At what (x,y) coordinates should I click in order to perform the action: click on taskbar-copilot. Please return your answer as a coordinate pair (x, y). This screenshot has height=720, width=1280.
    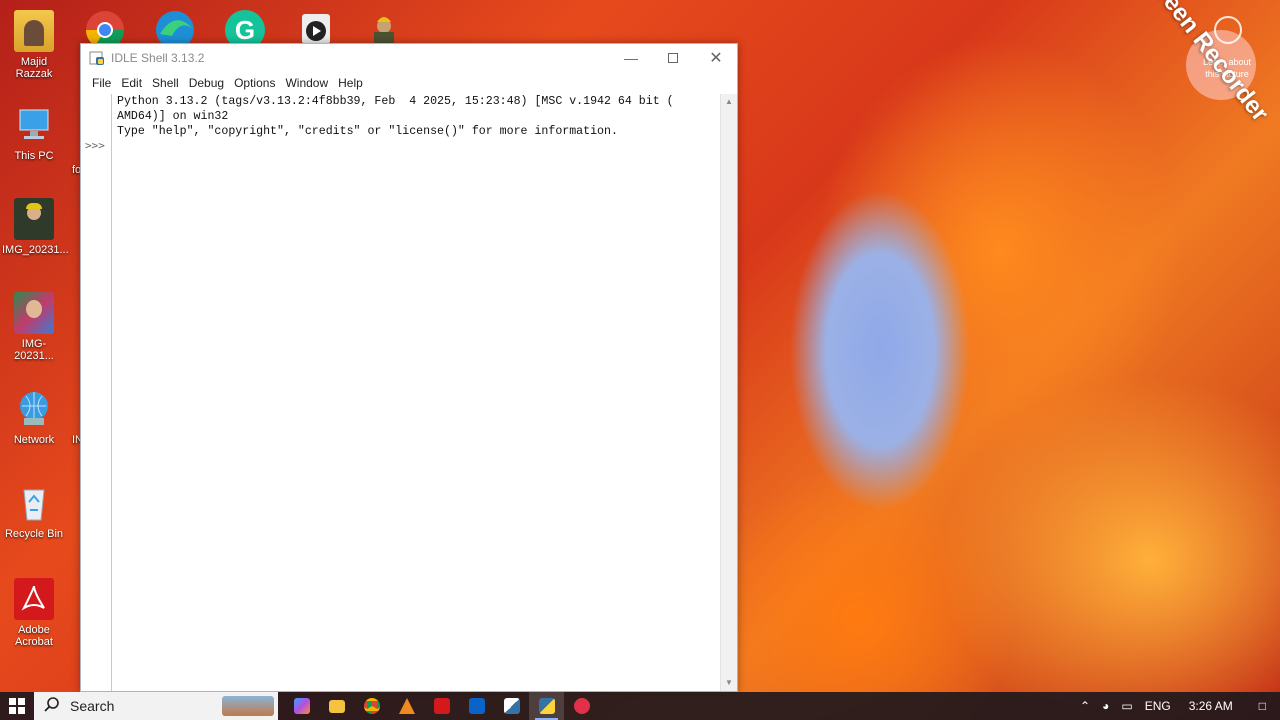
    Looking at the image, I should click on (301, 706).